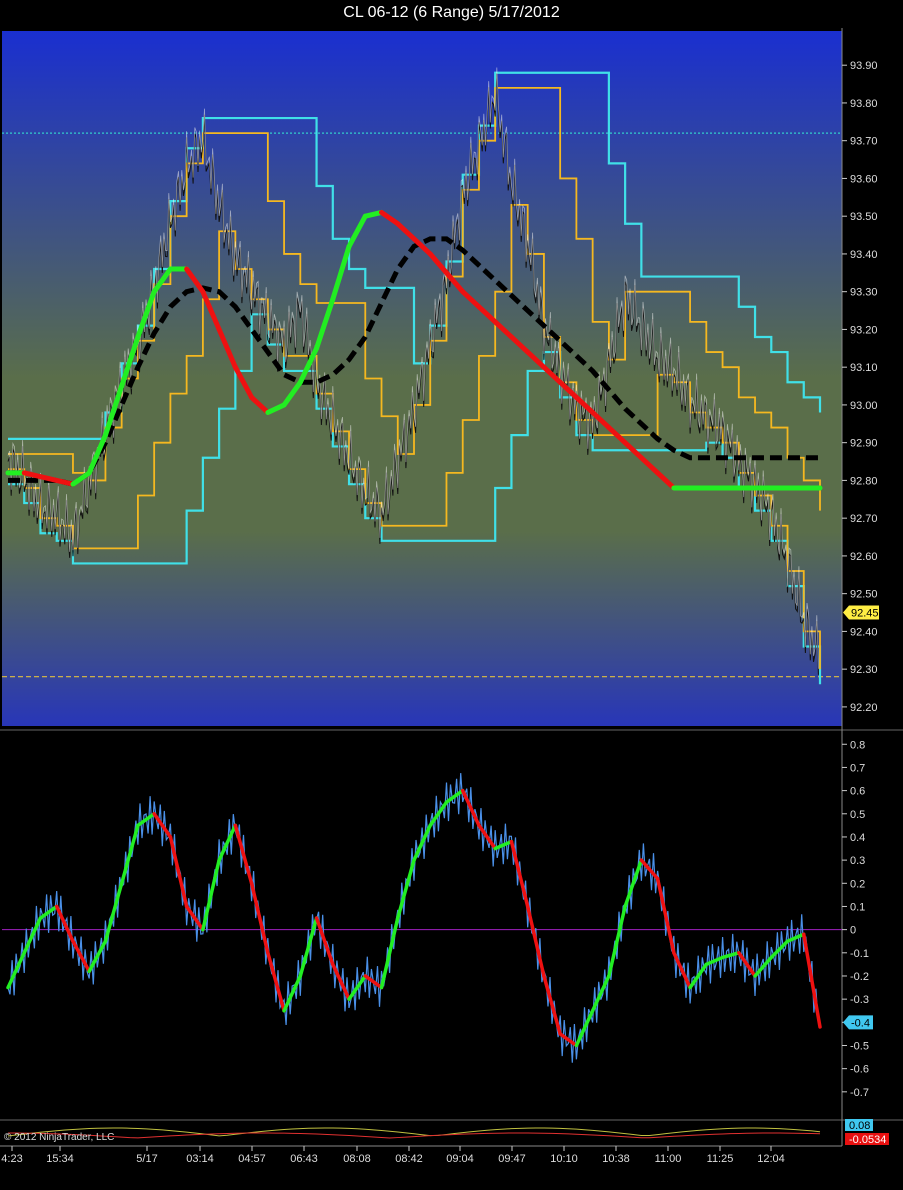  Describe the element at coordinates (252, 1159) in the screenshot. I see `time-tick-label: 04:57` at that location.